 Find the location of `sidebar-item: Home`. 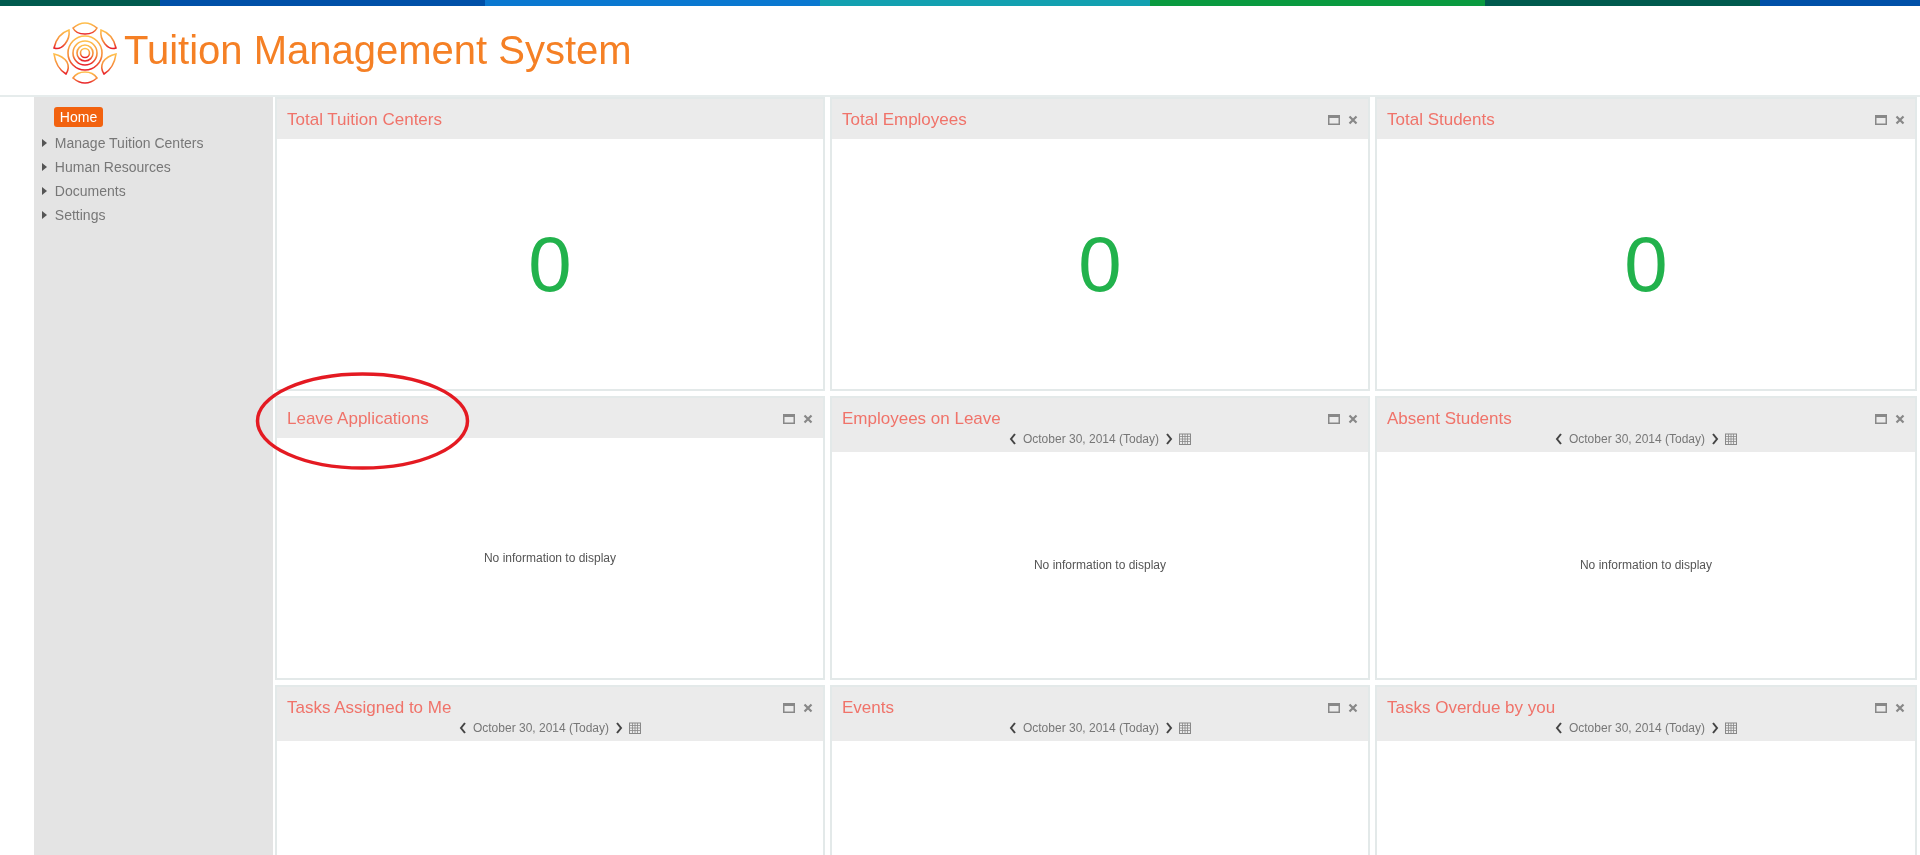

sidebar-item: Home is located at coordinates (78, 117).